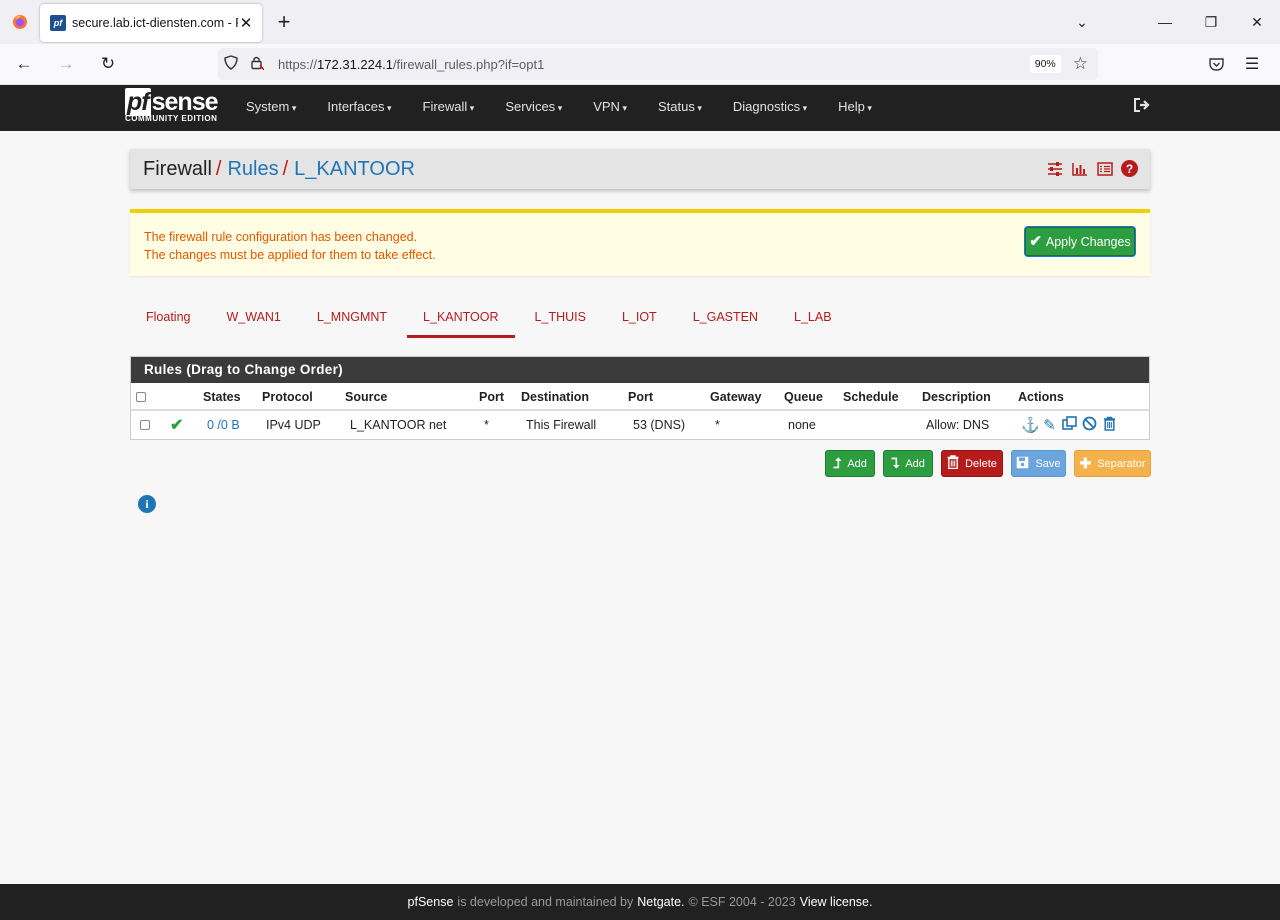 Image resolution: width=1280 pixels, height=920 pixels. Describe the element at coordinates (185, 102) in the screenshot. I see `logo-sense: sense` at that location.